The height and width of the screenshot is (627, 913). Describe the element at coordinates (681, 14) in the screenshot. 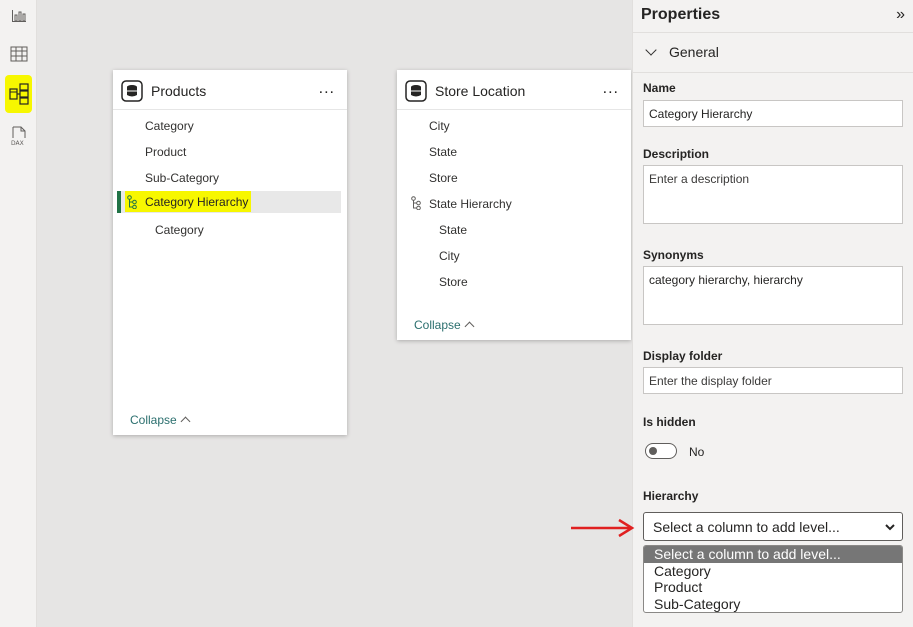

I see `properties-title: Properties` at that location.